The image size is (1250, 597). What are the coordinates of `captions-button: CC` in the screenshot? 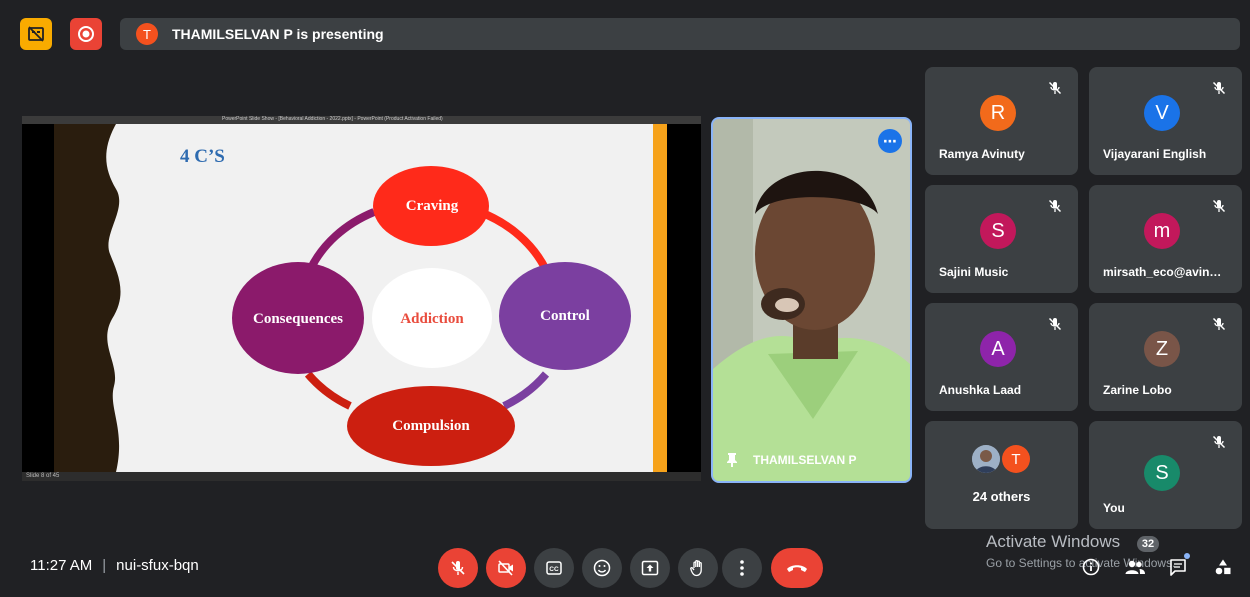 It's located at (554, 568).